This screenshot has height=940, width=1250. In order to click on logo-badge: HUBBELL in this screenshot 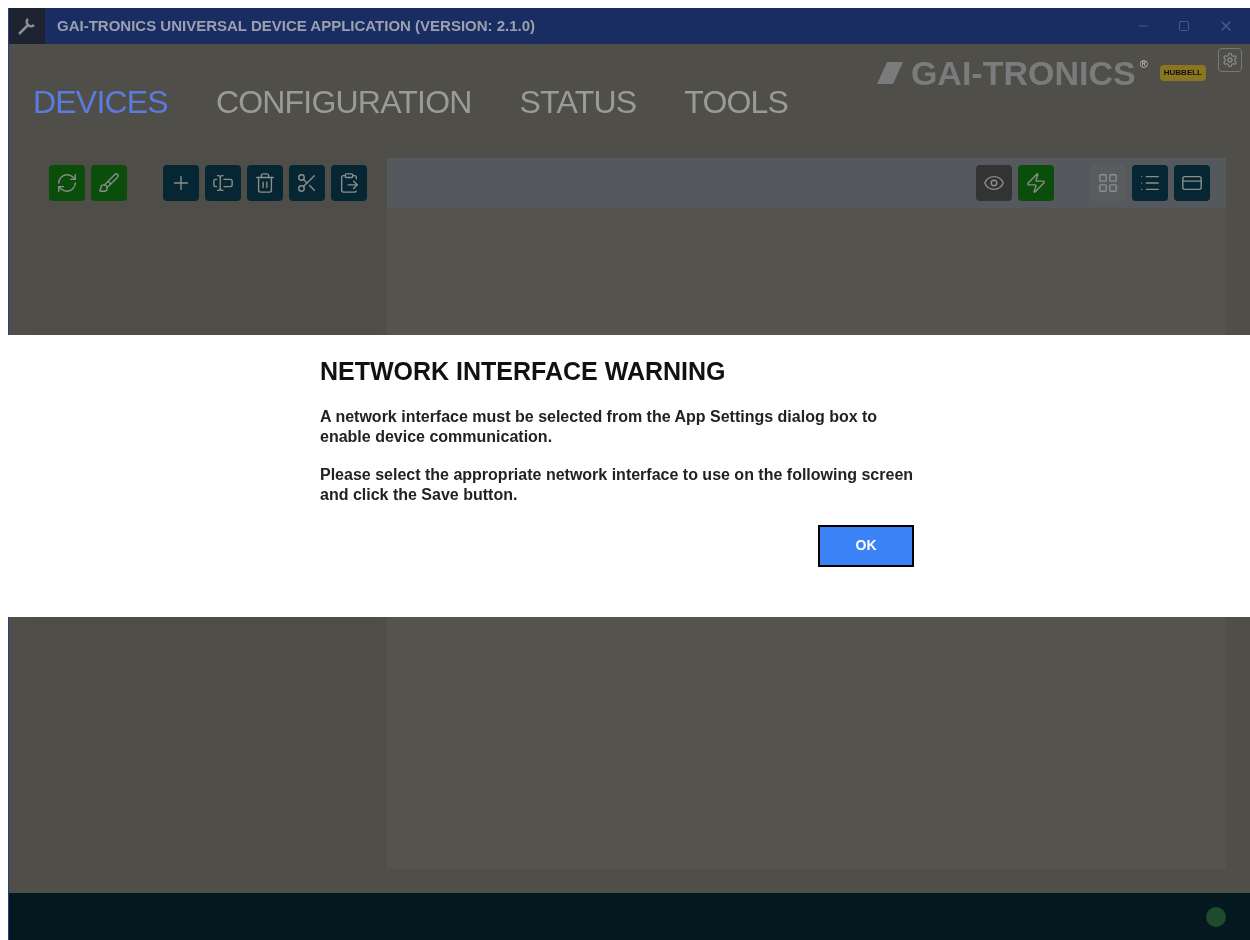, I will do `click(1182, 73)`.